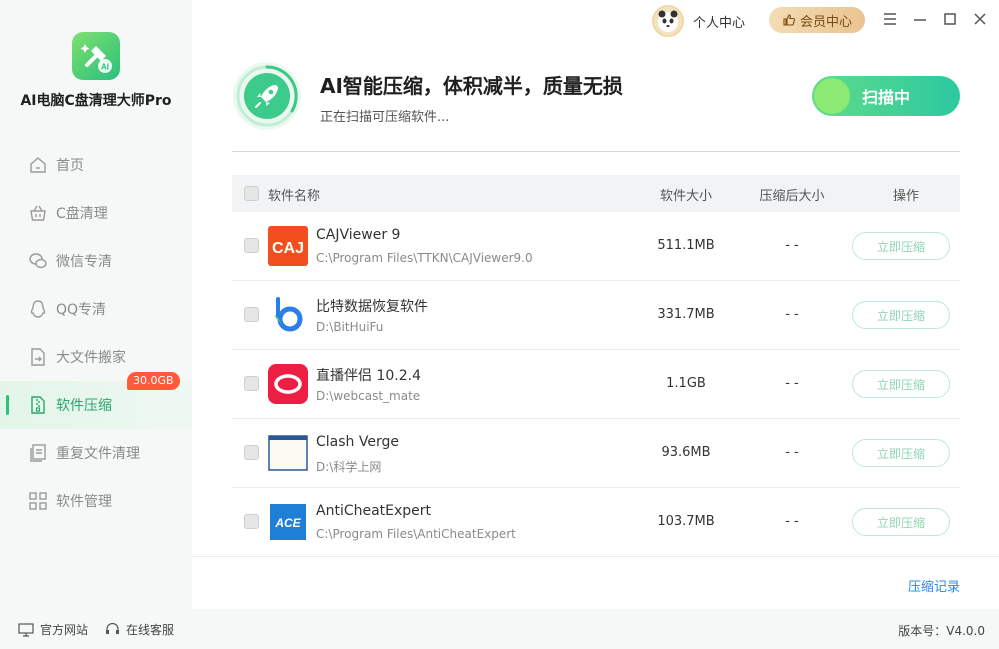 Image resolution: width=999 pixels, height=649 pixels. I want to click on column-header-action: 操作, so click(905, 196).